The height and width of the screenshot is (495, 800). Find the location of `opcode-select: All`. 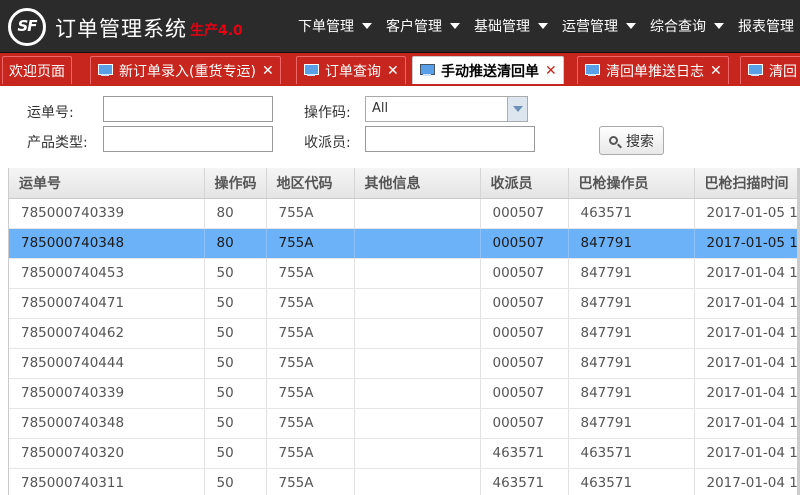

opcode-select: All is located at coordinates (446, 109).